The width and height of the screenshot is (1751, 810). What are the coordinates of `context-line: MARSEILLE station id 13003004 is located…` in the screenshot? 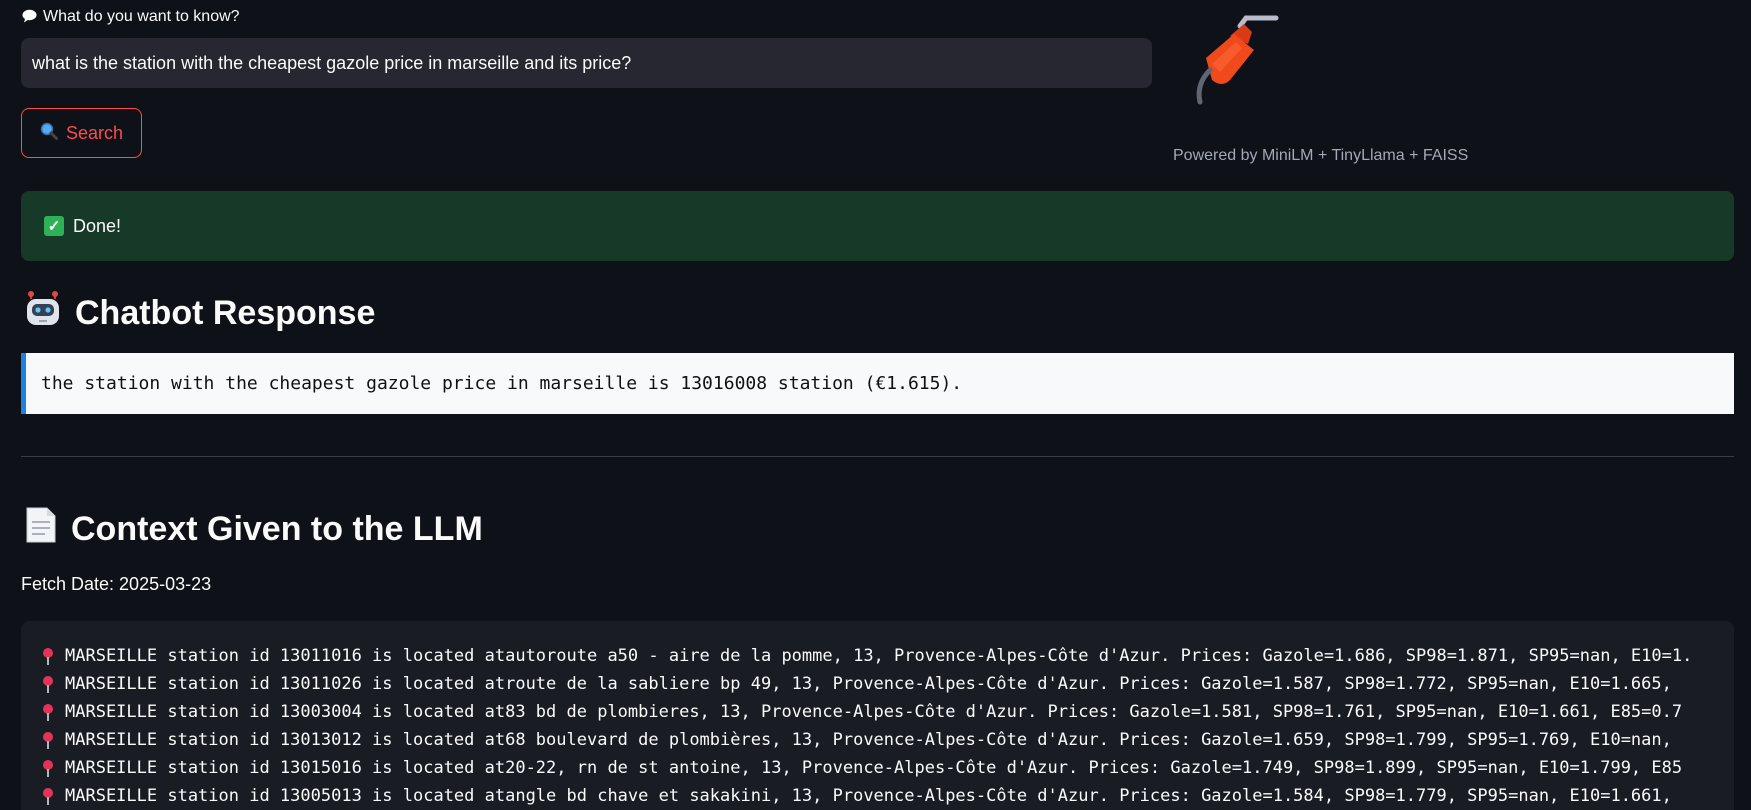 It's located at (888, 712).